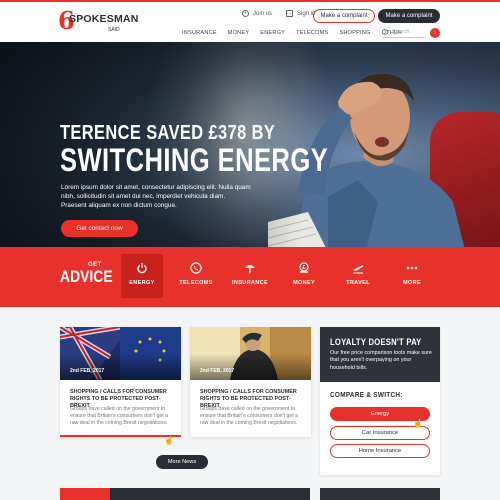  What do you see at coordinates (210, 494) in the screenshot?
I see `next-section-bar` at bounding box center [210, 494].